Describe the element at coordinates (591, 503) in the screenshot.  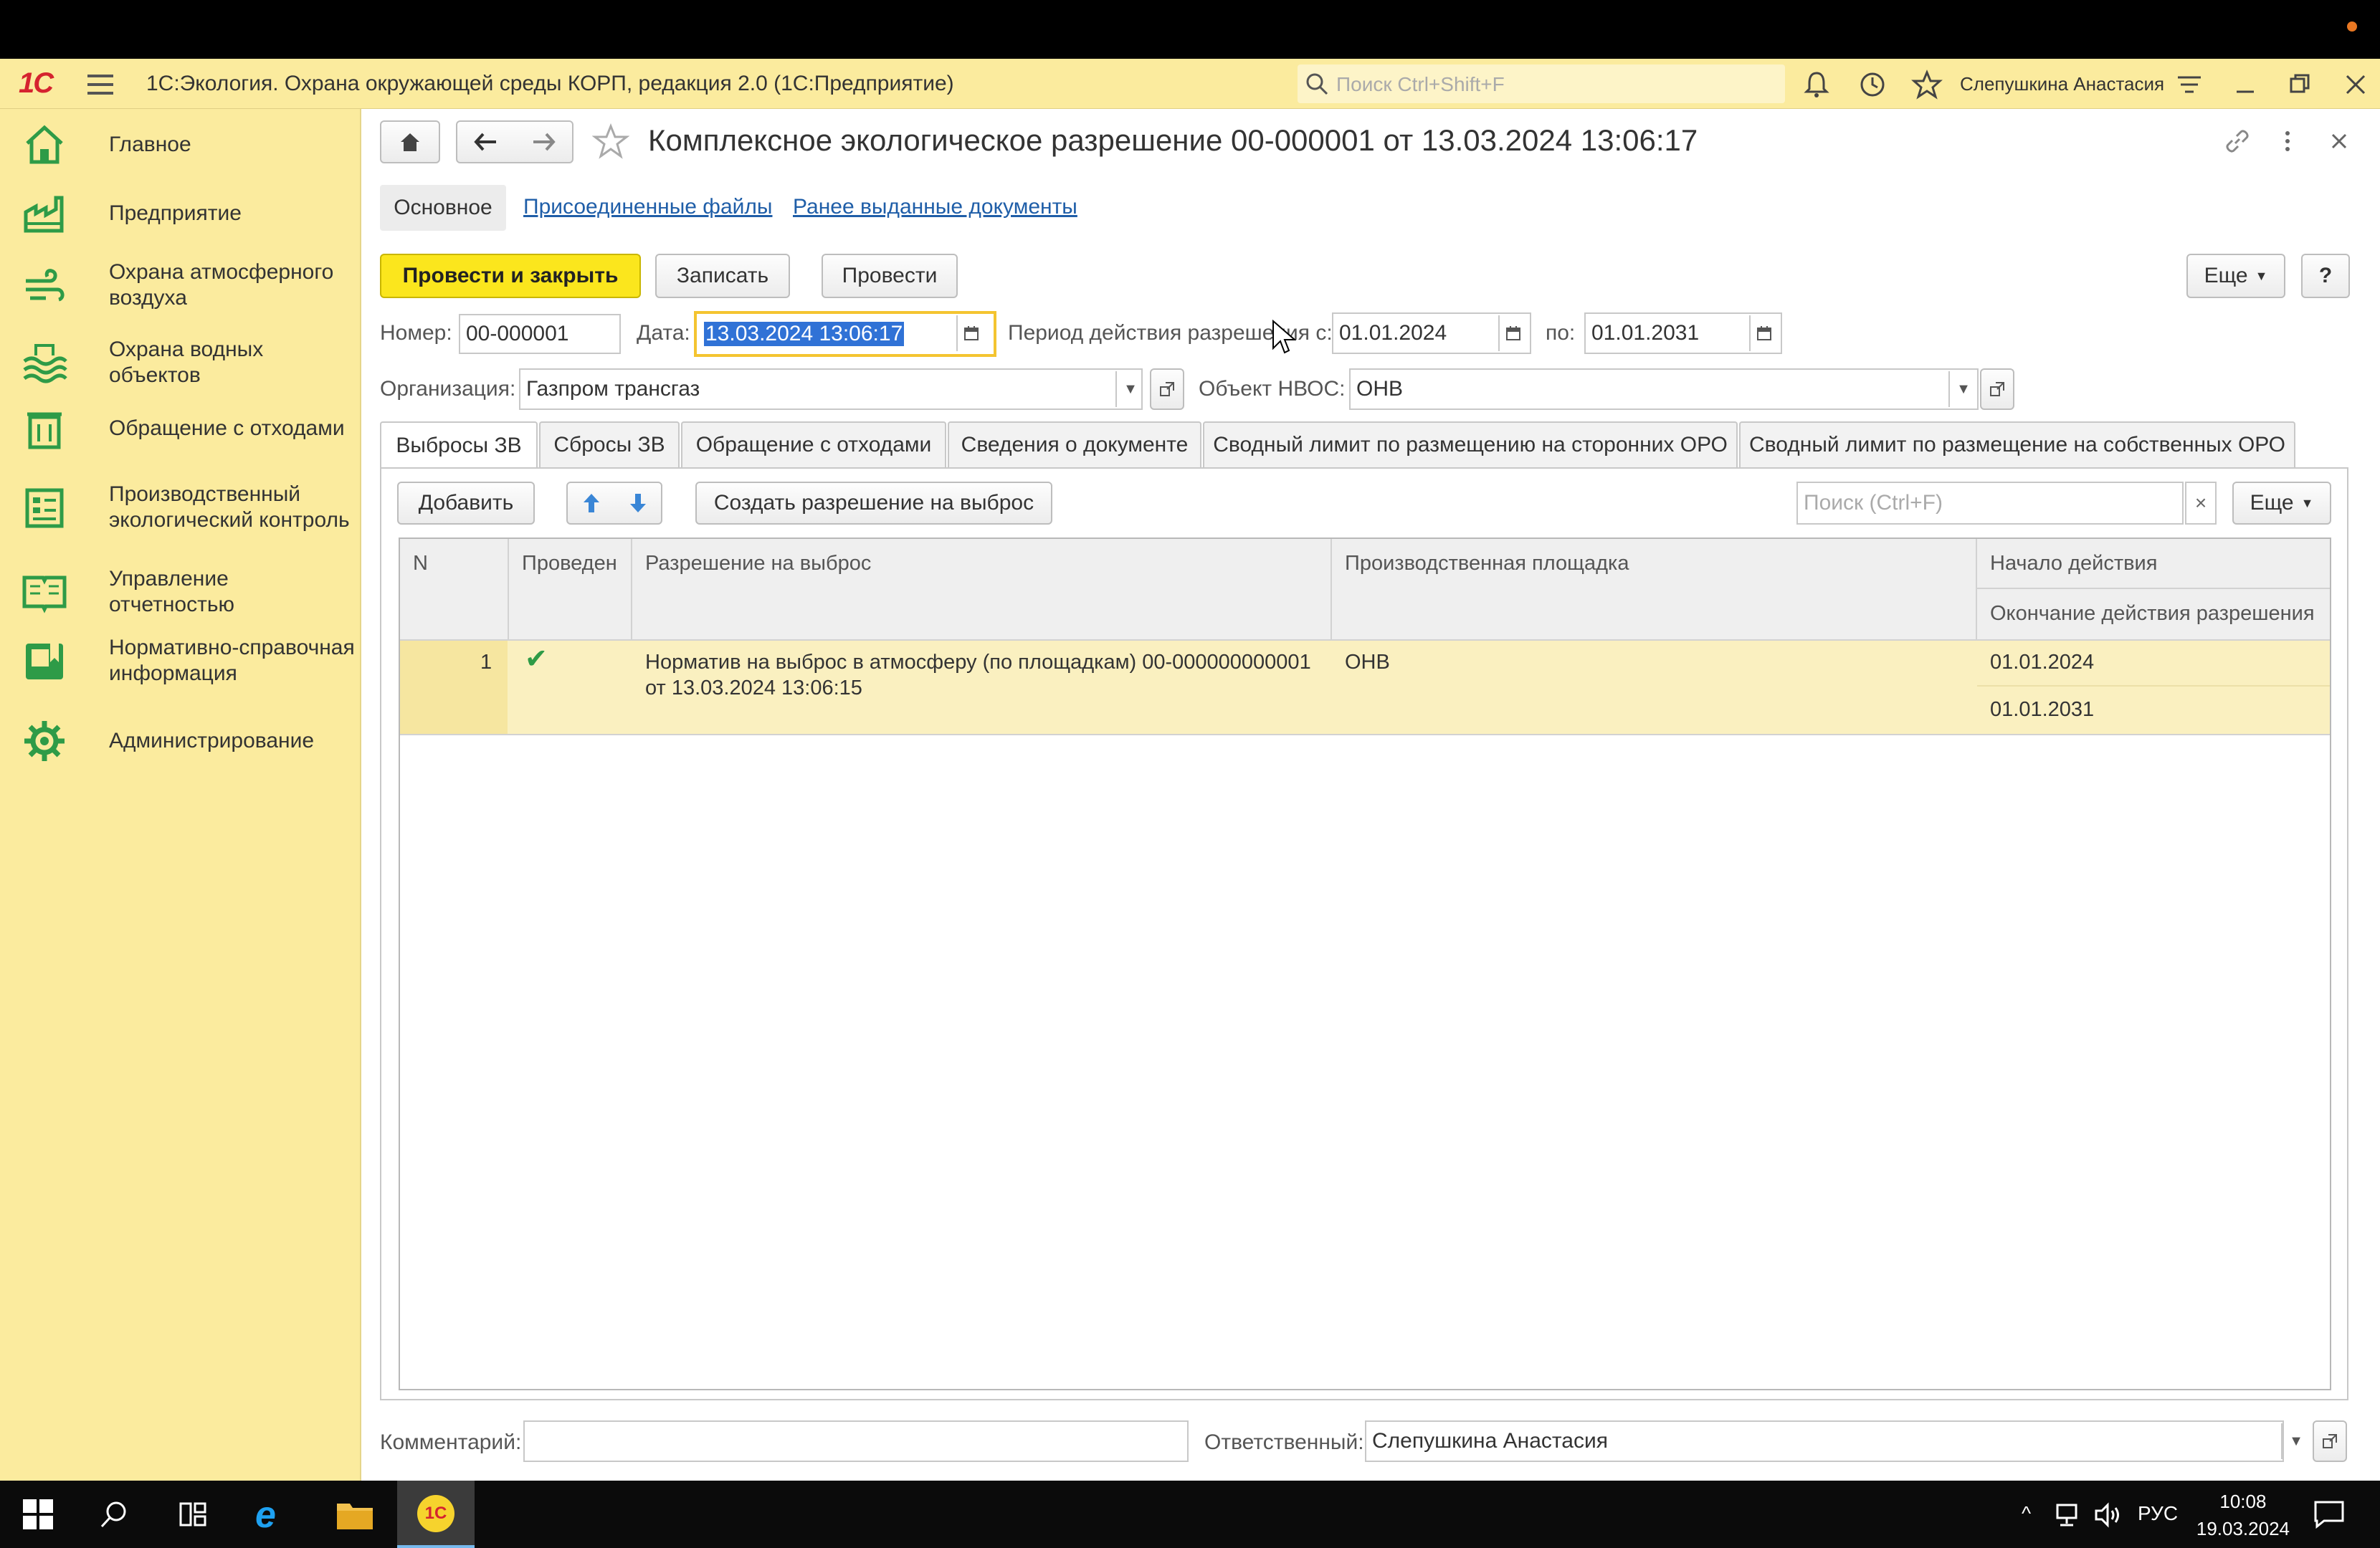
I see `move-up-icon` at that location.